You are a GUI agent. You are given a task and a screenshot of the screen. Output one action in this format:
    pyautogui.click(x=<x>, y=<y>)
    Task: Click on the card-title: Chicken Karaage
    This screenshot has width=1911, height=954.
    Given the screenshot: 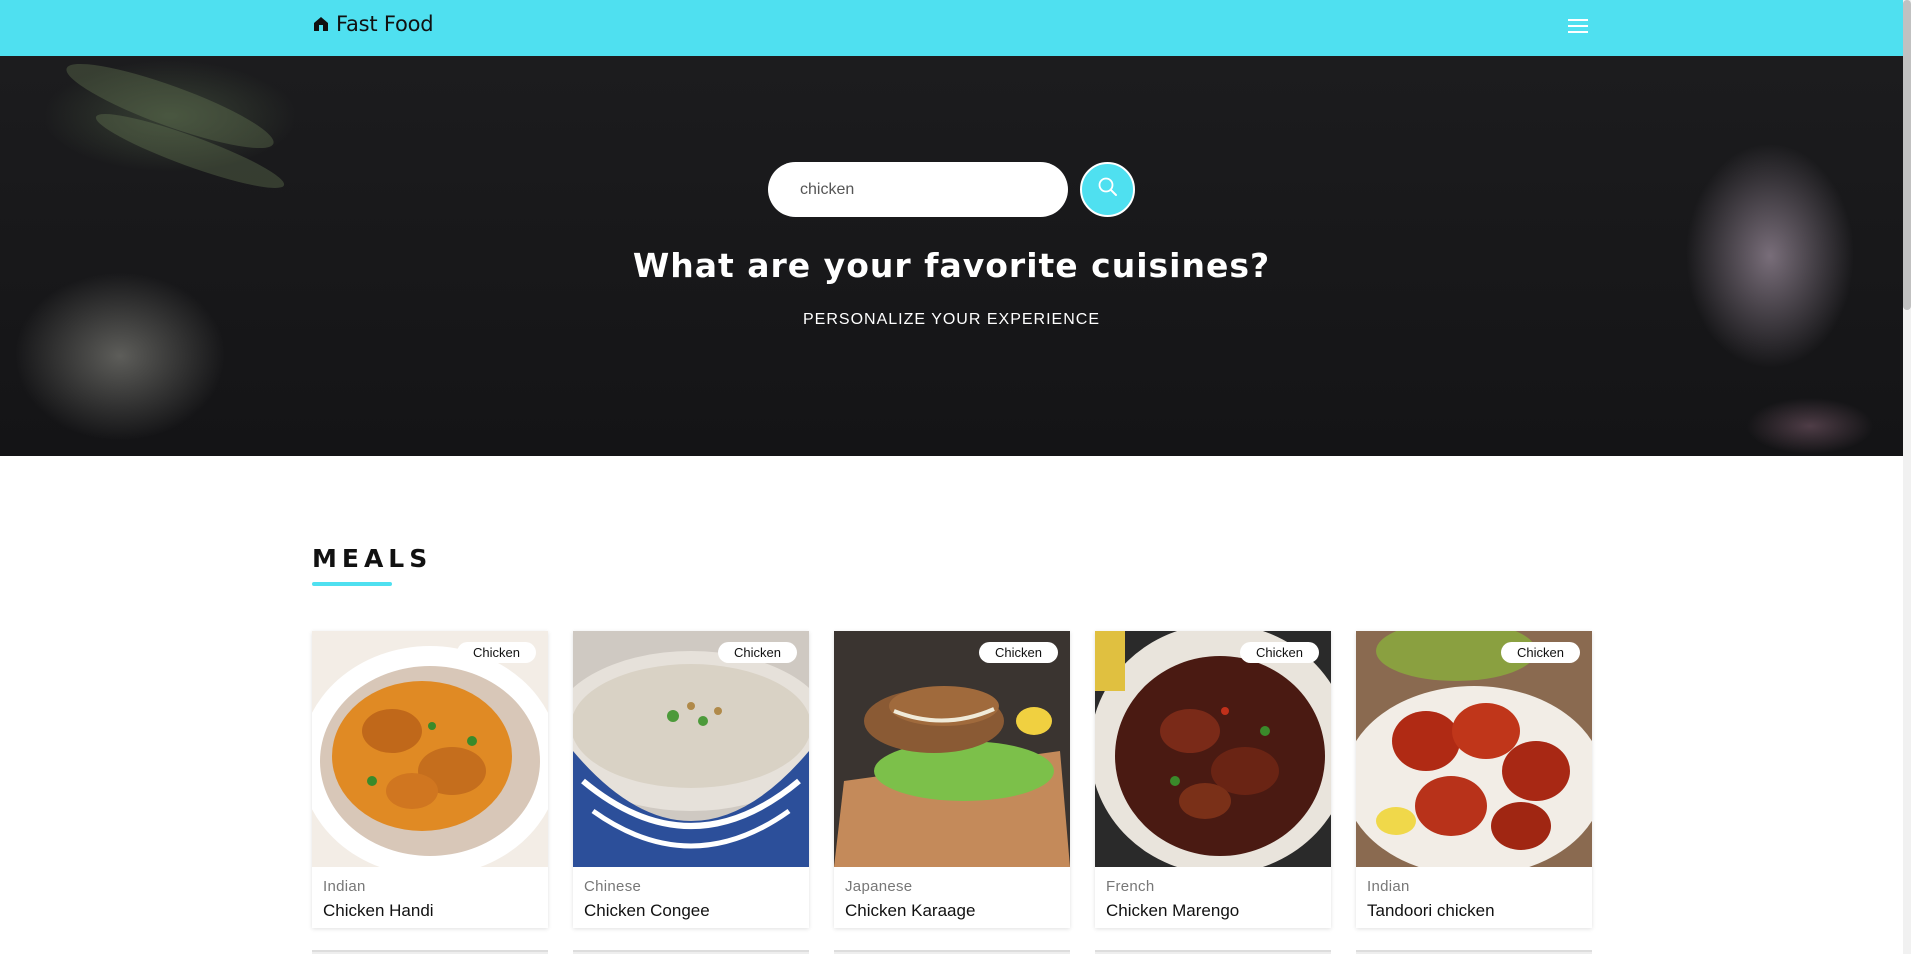 What is the action you would take?
    pyautogui.click(x=910, y=910)
    